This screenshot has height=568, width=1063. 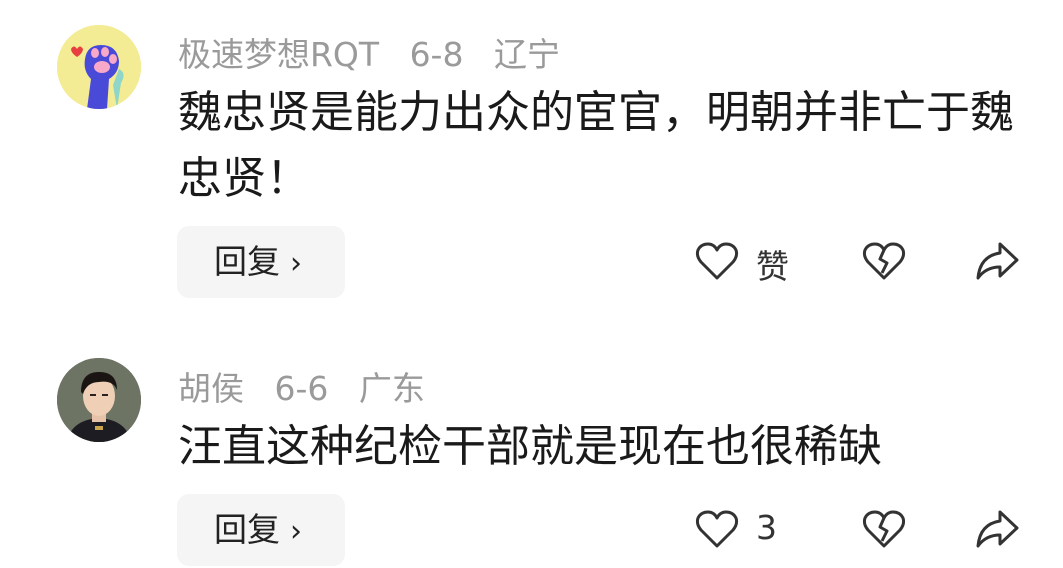 What do you see at coordinates (278, 54) in the screenshot?
I see `author-name: 极速梦想RQT` at bounding box center [278, 54].